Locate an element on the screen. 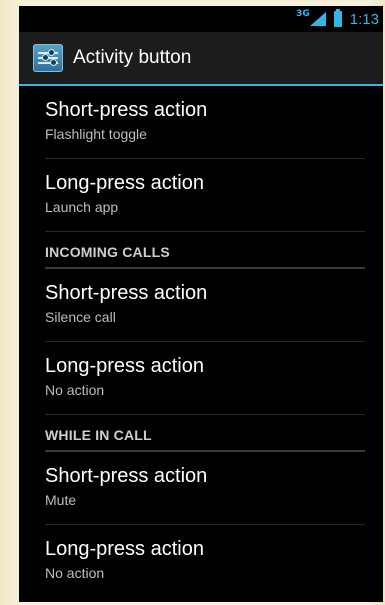 The width and height of the screenshot is (385, 605). preference-in-call-long-press: Long-press action No action is located at coordinates (201, 561).